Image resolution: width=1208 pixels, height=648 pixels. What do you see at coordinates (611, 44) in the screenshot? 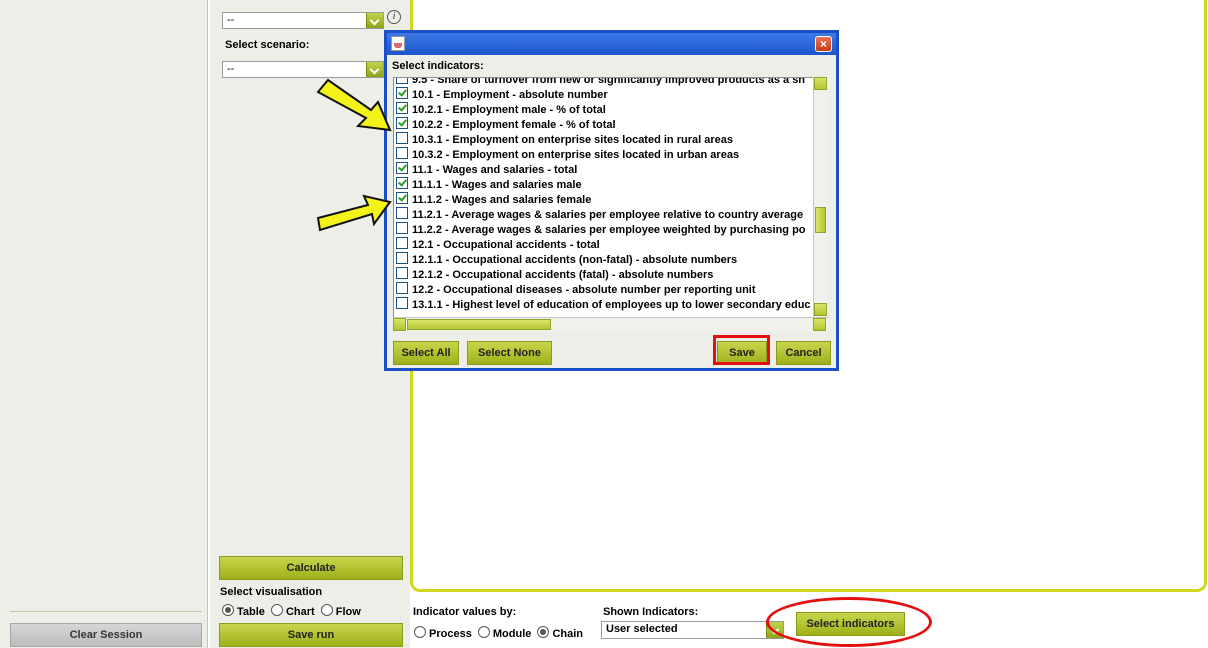
I see `dialog-titlebar: ×` at bounding box center [611, 44].